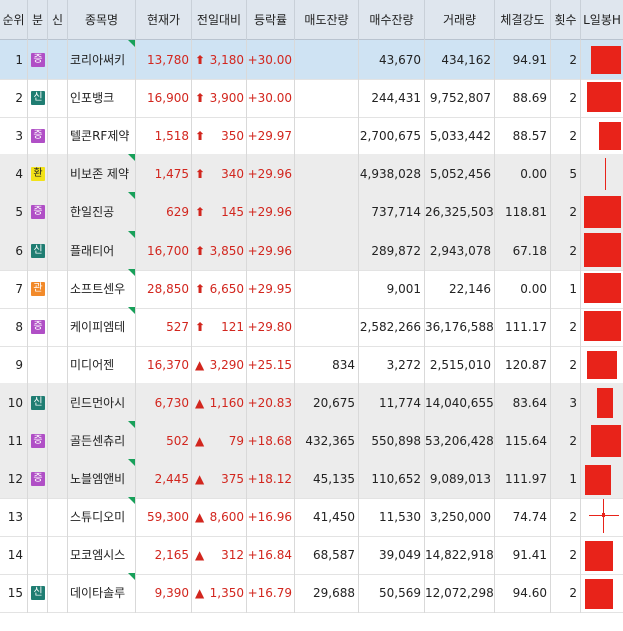 Image resolution: width=623 pixels, height=631 pixels. Describe the element at coordinates (97, 441) in the screenshot. I see `stock-name: 골든센츄리` at that location.